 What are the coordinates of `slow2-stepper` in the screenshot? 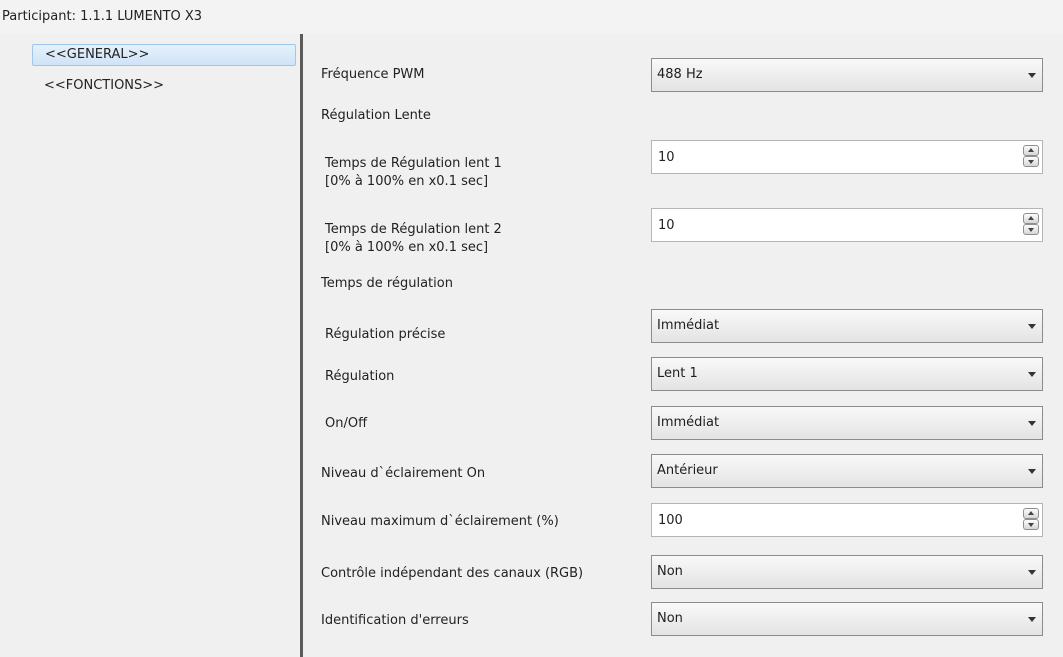 It's located at (847, 225).